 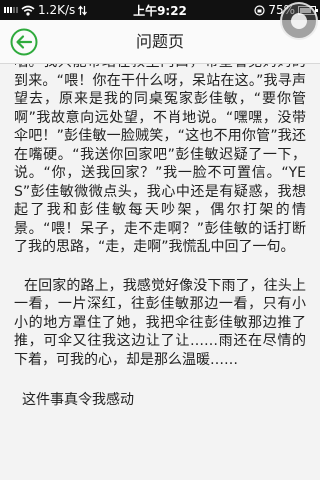 I want to click on paragraph: 这件事真令我感动, so click(x=78, y=400).